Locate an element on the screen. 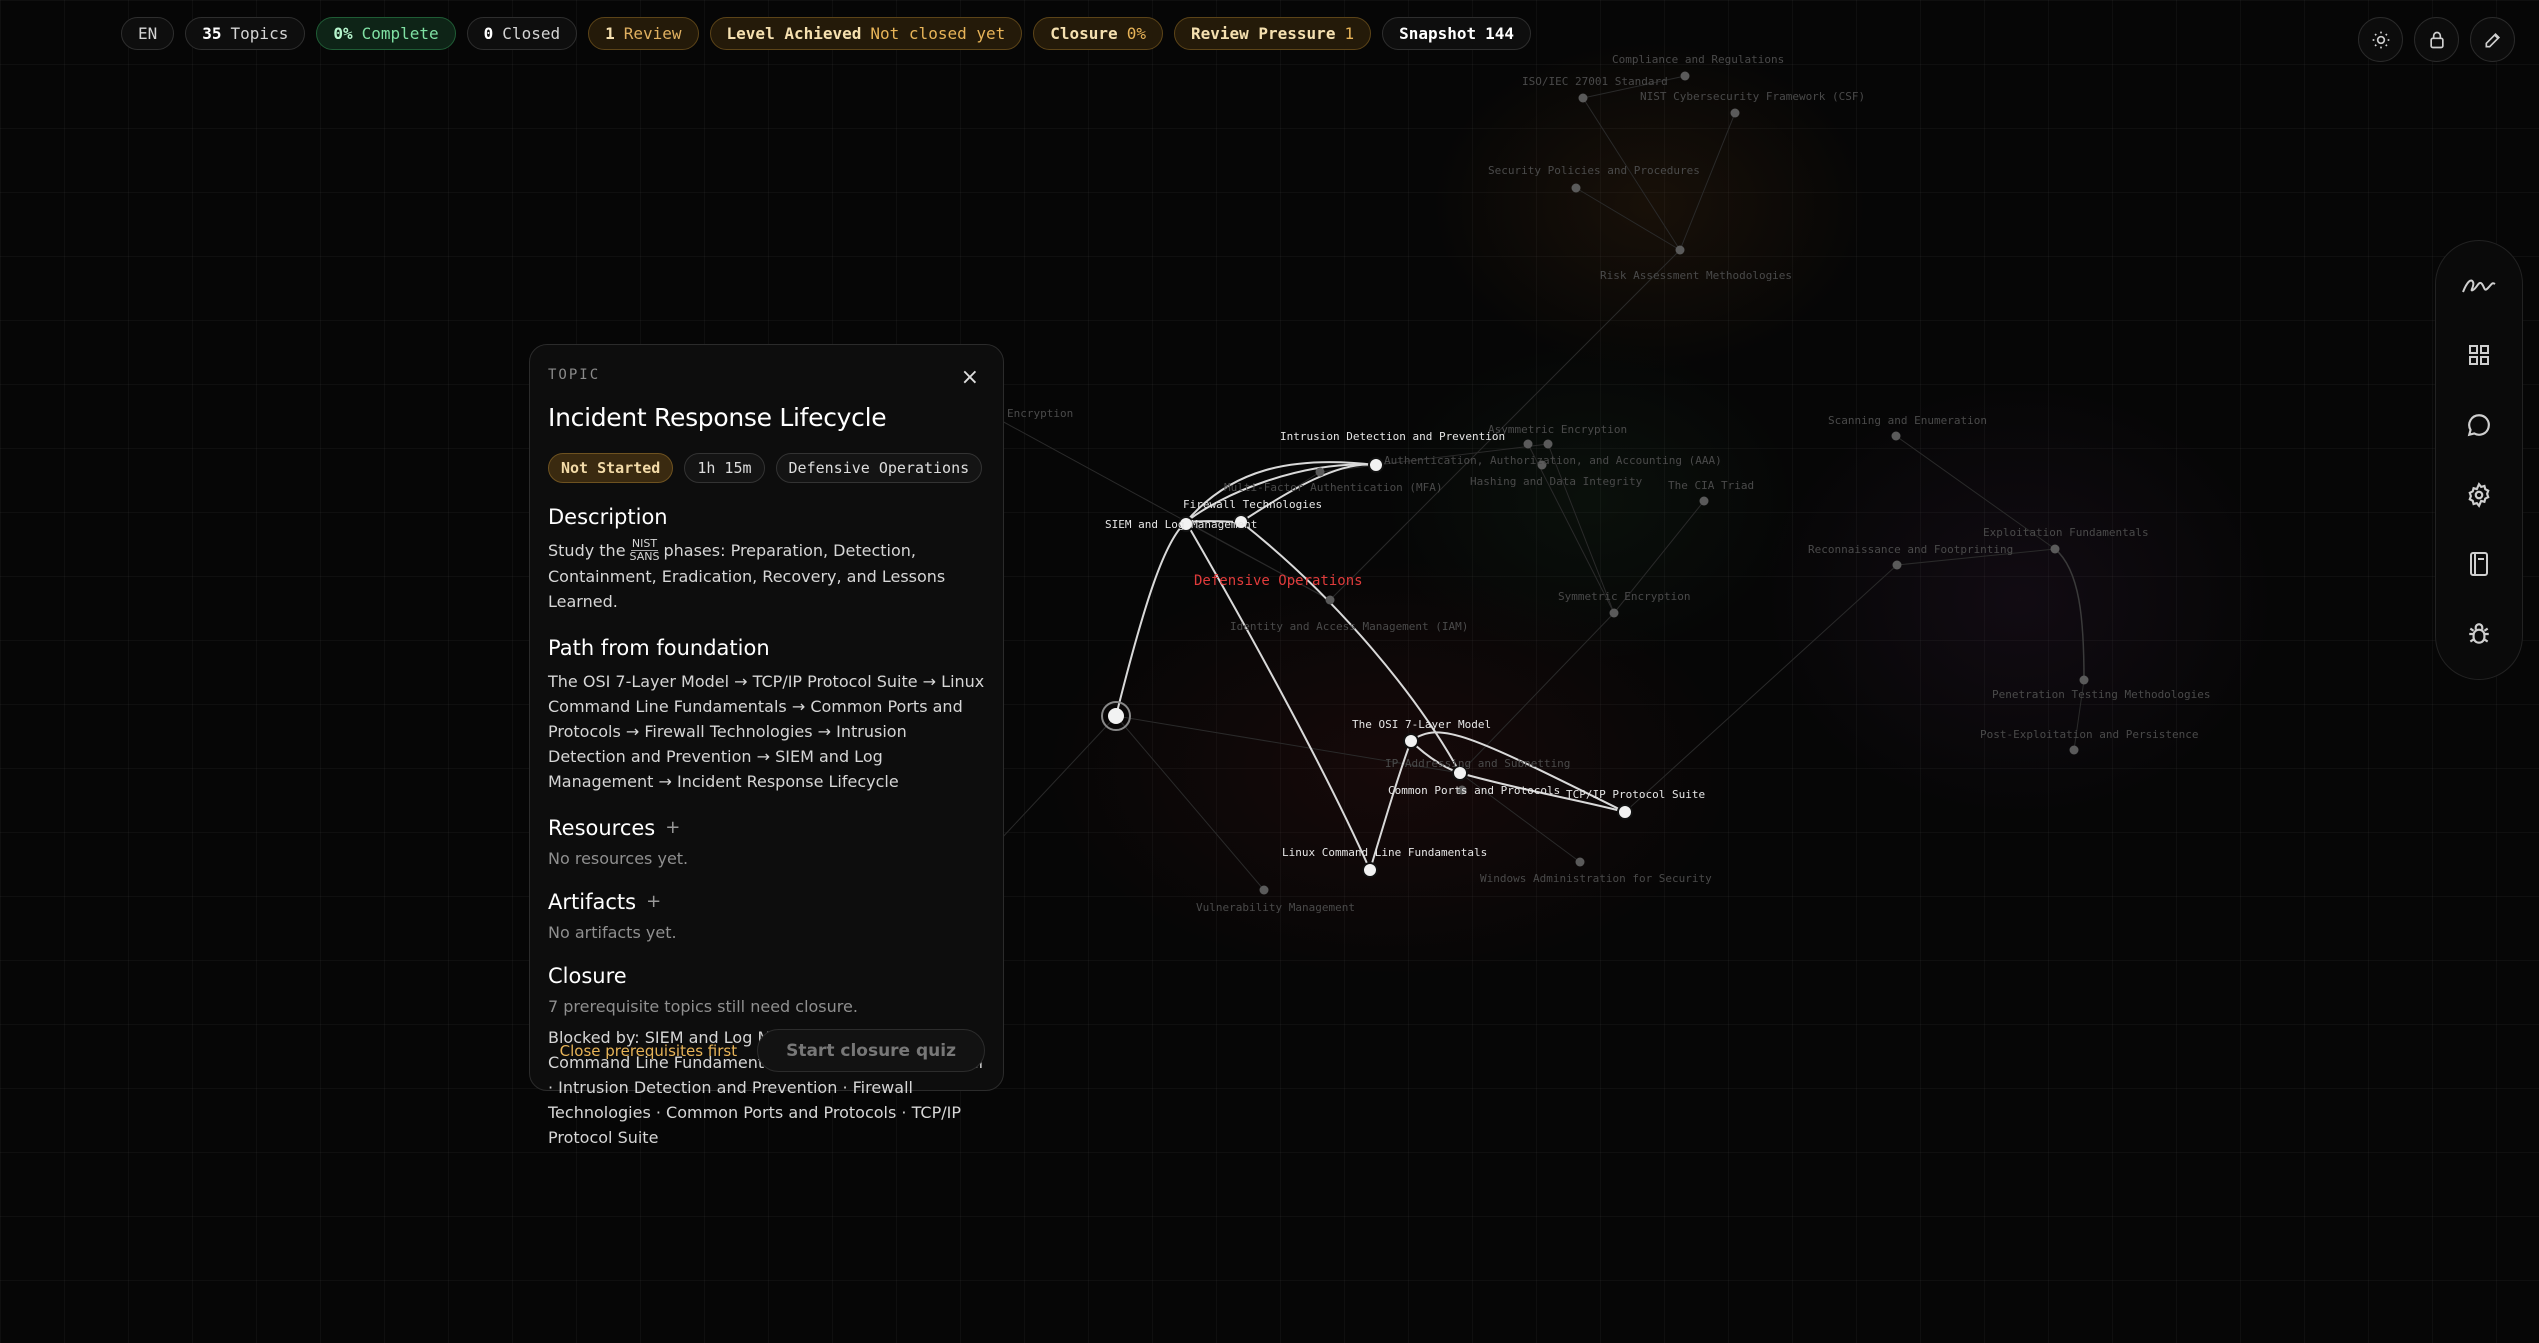 The width and height of the screenshot is (2539, 1343). label-postex: Post-Exploitation and Persistence is located at coordinates (2089, 734).